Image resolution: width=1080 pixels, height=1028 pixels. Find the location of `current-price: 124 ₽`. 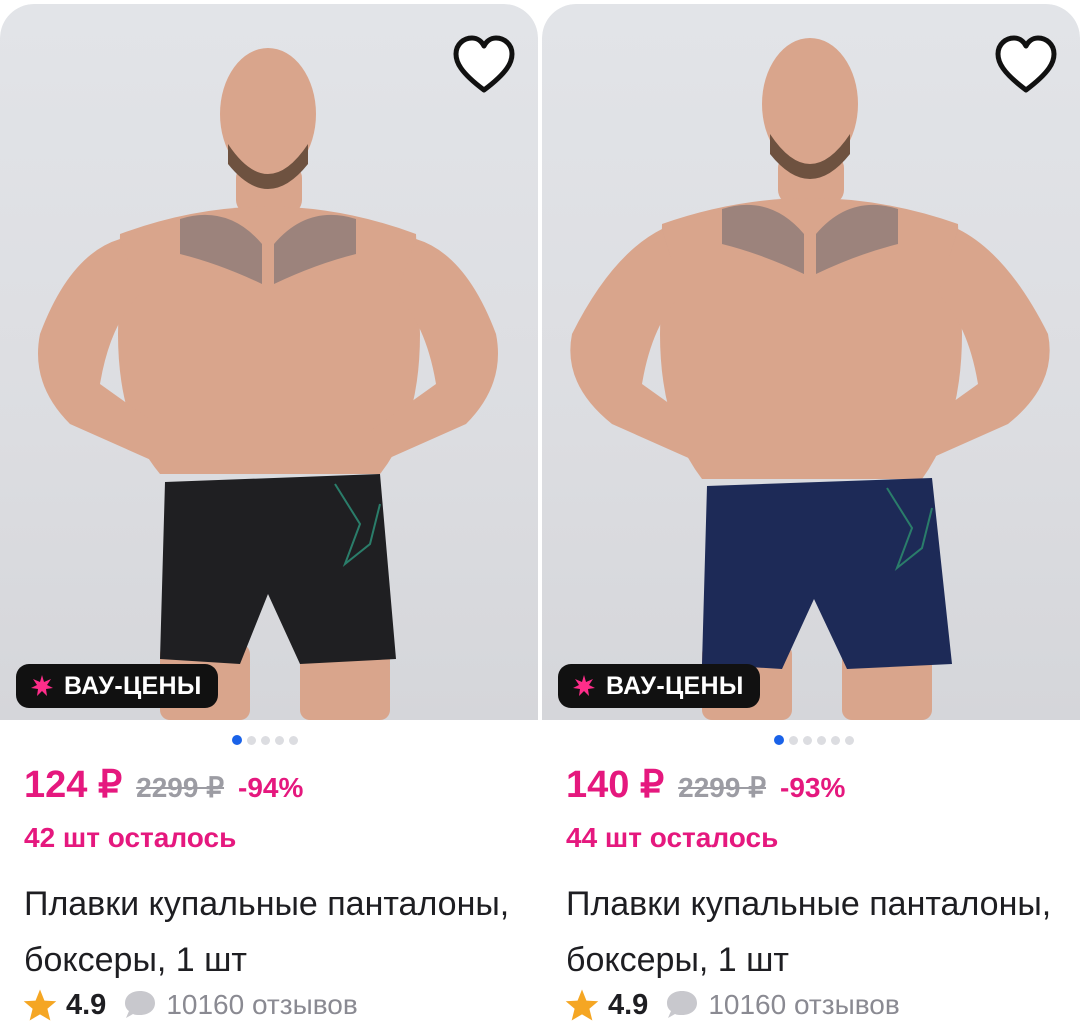

current-price: 124 ₽ is located at coordinates (73, 785).